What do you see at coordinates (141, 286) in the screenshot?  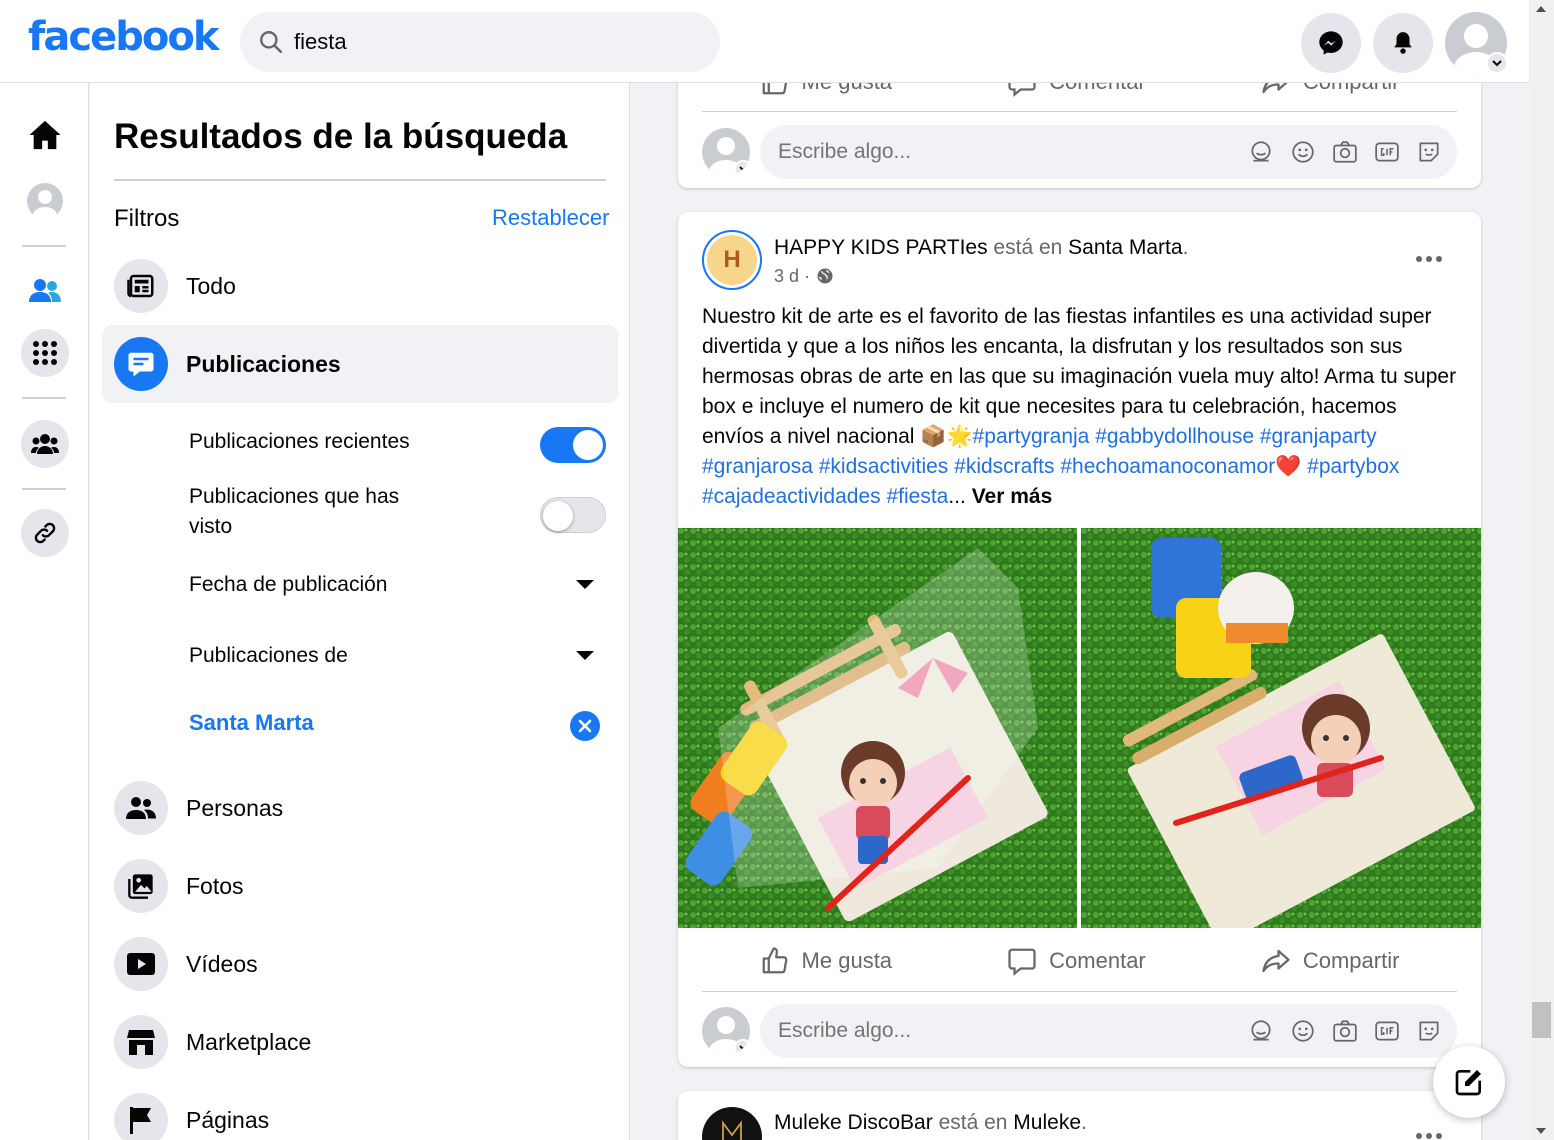 I see `newsfeed-icon` at bounding box center [141, 286].